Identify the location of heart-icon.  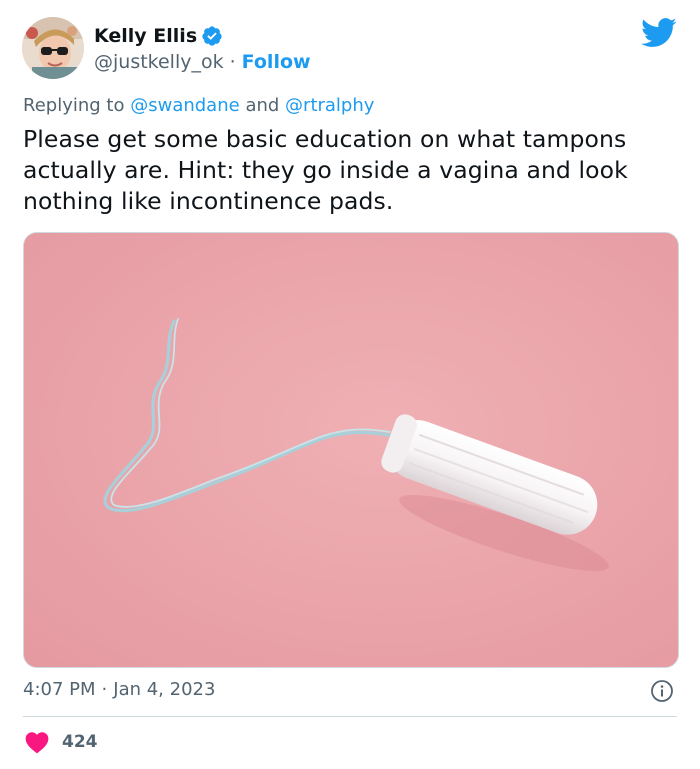
(37, 742).